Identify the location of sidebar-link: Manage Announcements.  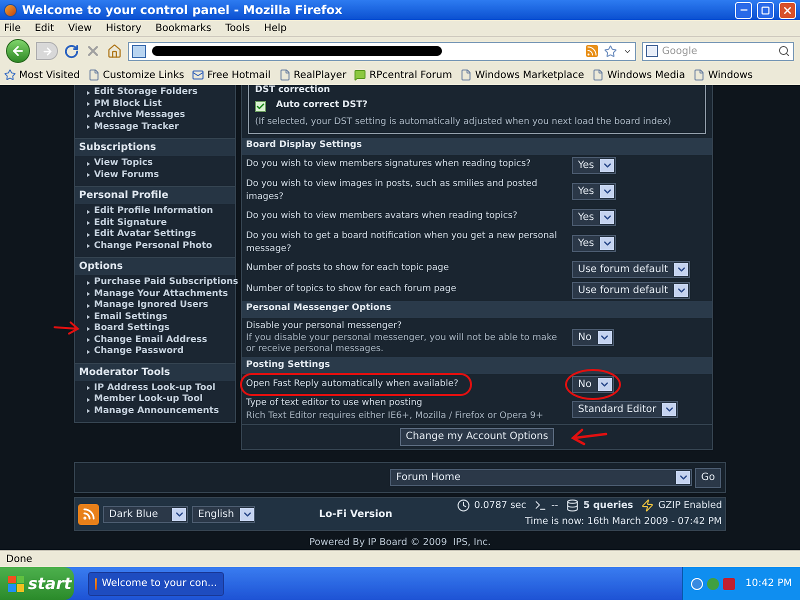
(156, 411).